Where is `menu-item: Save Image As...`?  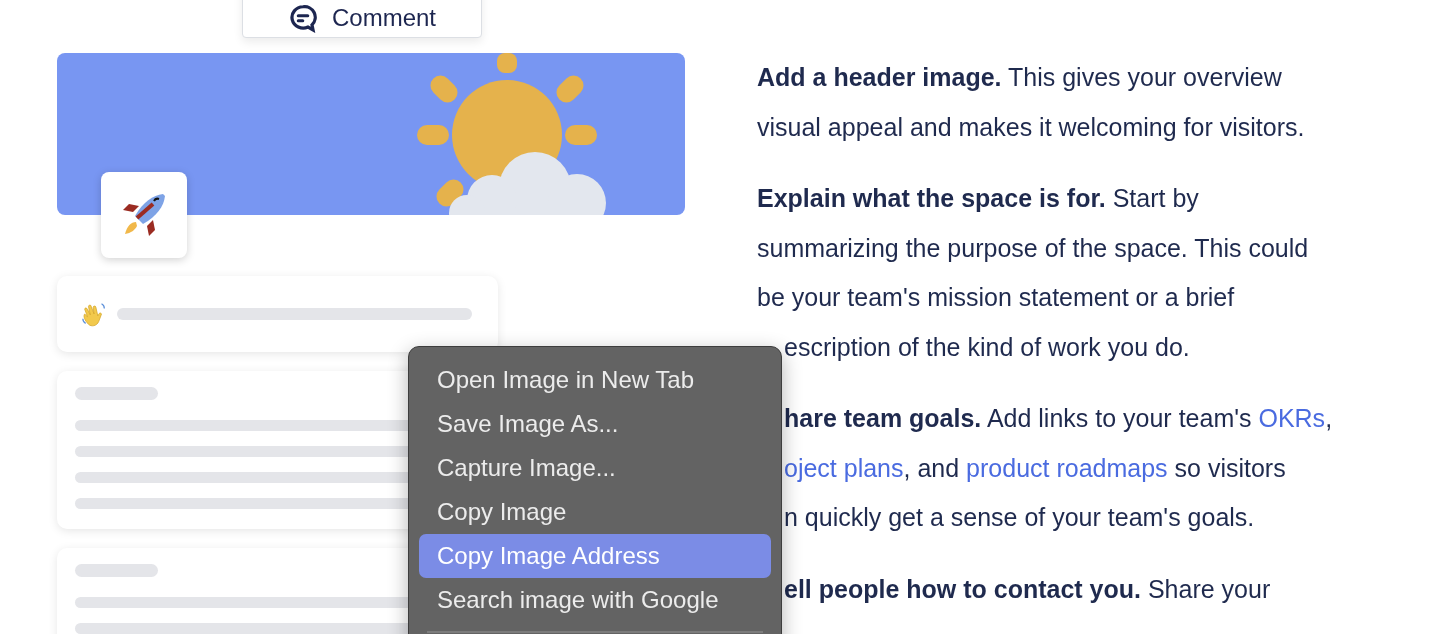
menu-item: Save Image As... is located at coordinates (595, 424).